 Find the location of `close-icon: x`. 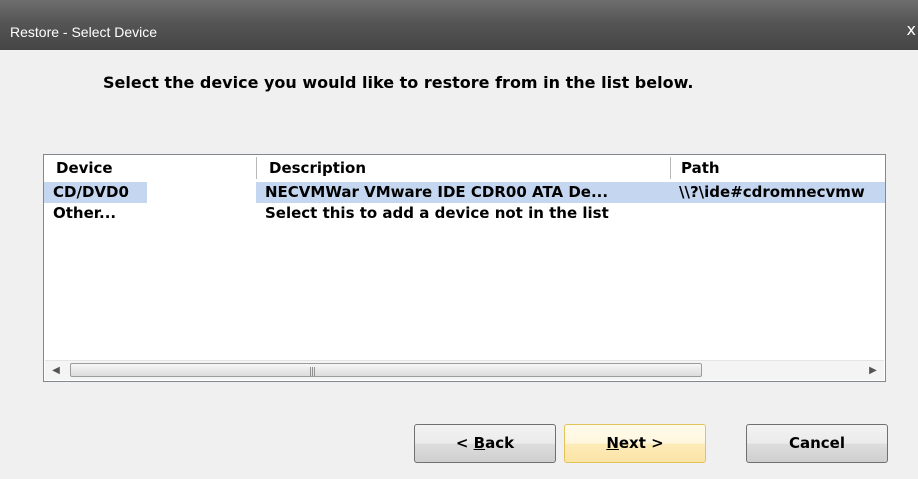

close-icon: x is located at coordinates (911, 29).